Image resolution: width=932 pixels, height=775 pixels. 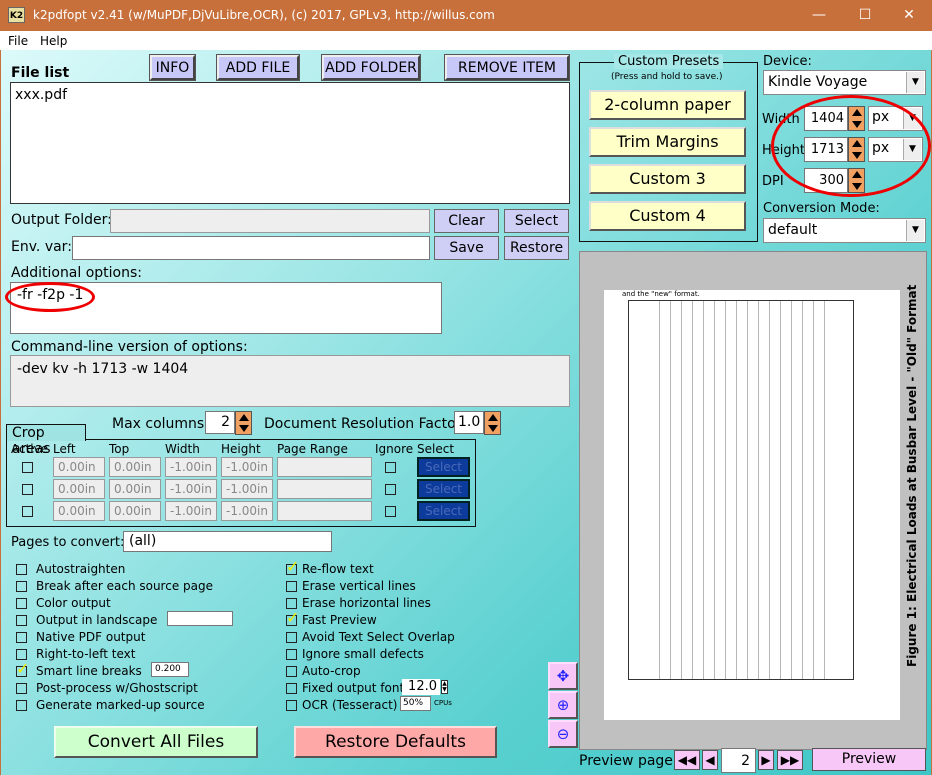 I want to click on option-label: Ignore small defects, so click(x=363, y=654).